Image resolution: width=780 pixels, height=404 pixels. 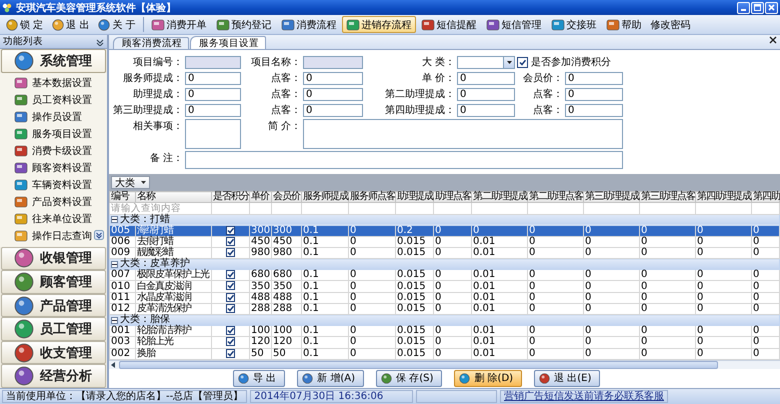 I want to click on table-row: 010 白金真皮滋润 350 350 0.1 0 0.015 0 0.01 0 0 0 0 0, so click(x=445, y=286).